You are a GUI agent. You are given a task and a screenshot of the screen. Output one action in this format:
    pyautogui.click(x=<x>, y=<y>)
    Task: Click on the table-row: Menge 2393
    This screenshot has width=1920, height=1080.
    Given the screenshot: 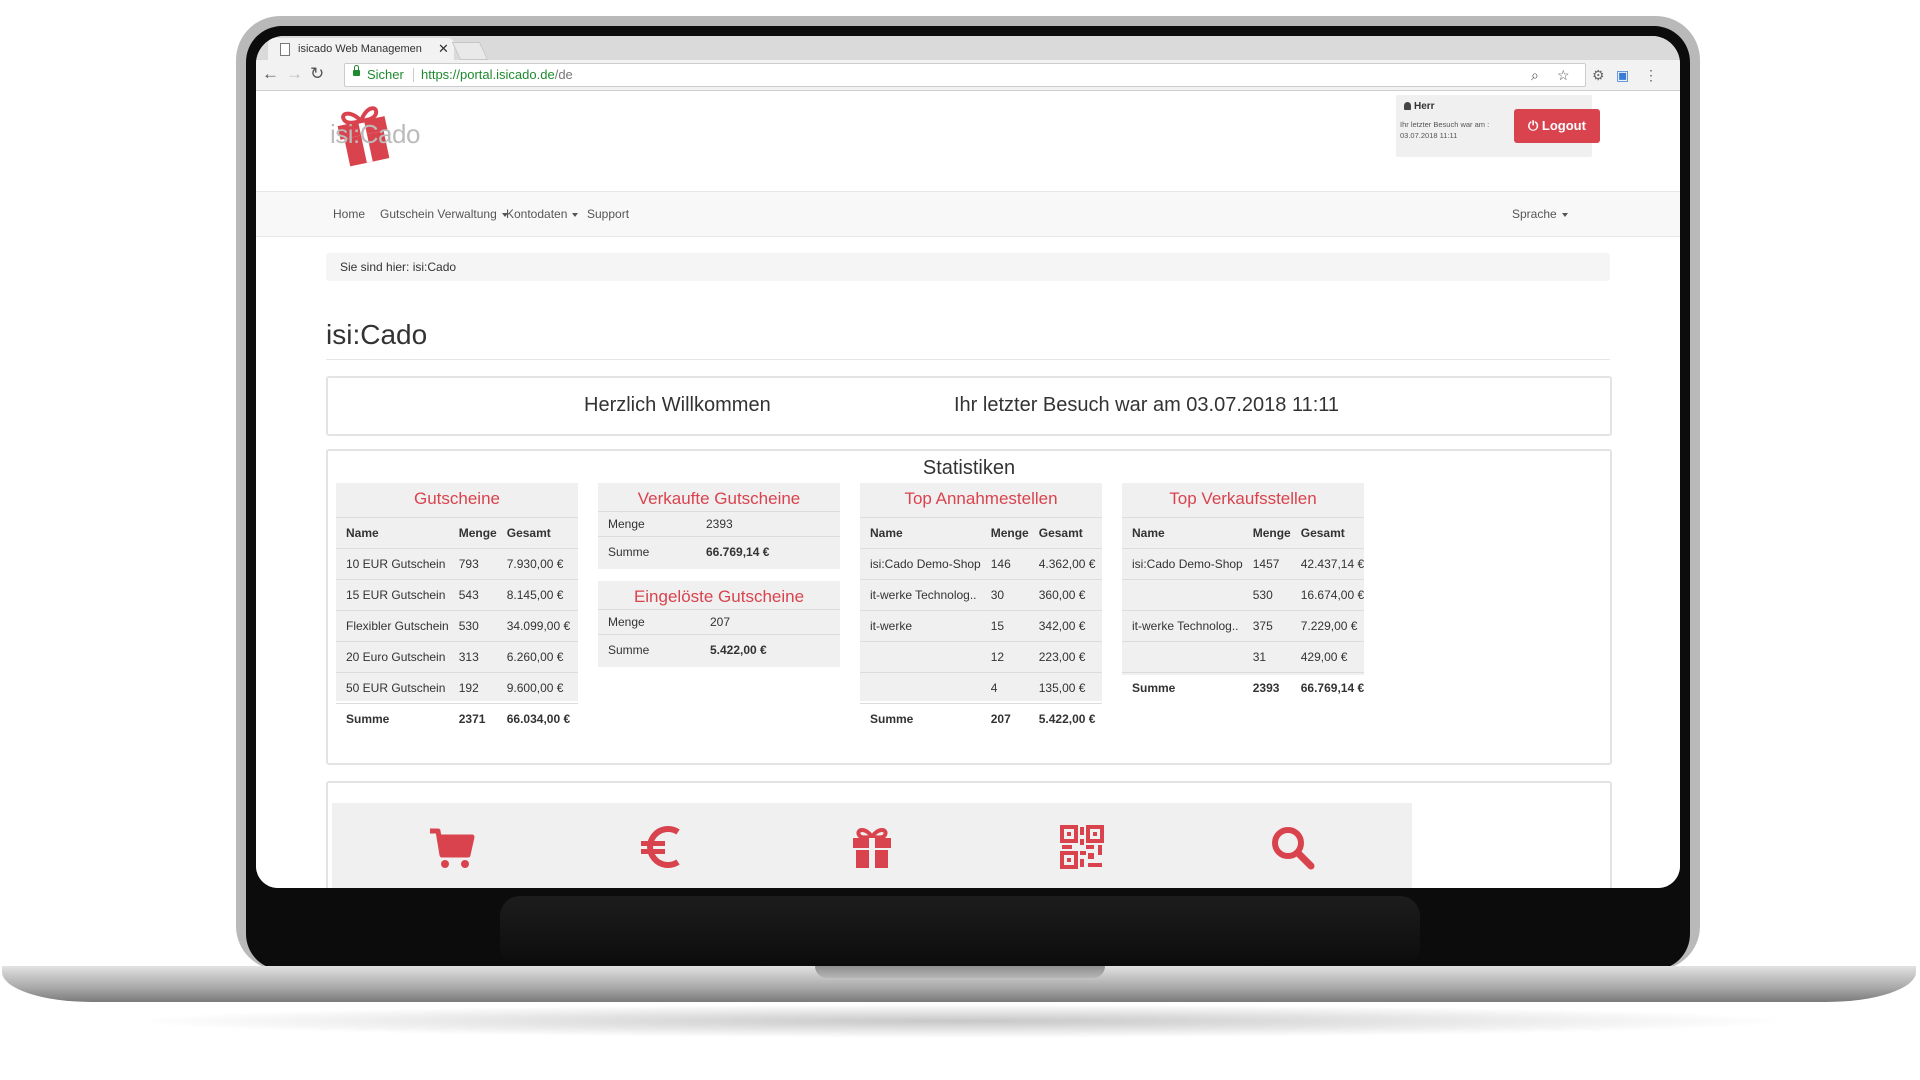 What is the action you would take?
    pyautogui.click(x=719, y=524)
    